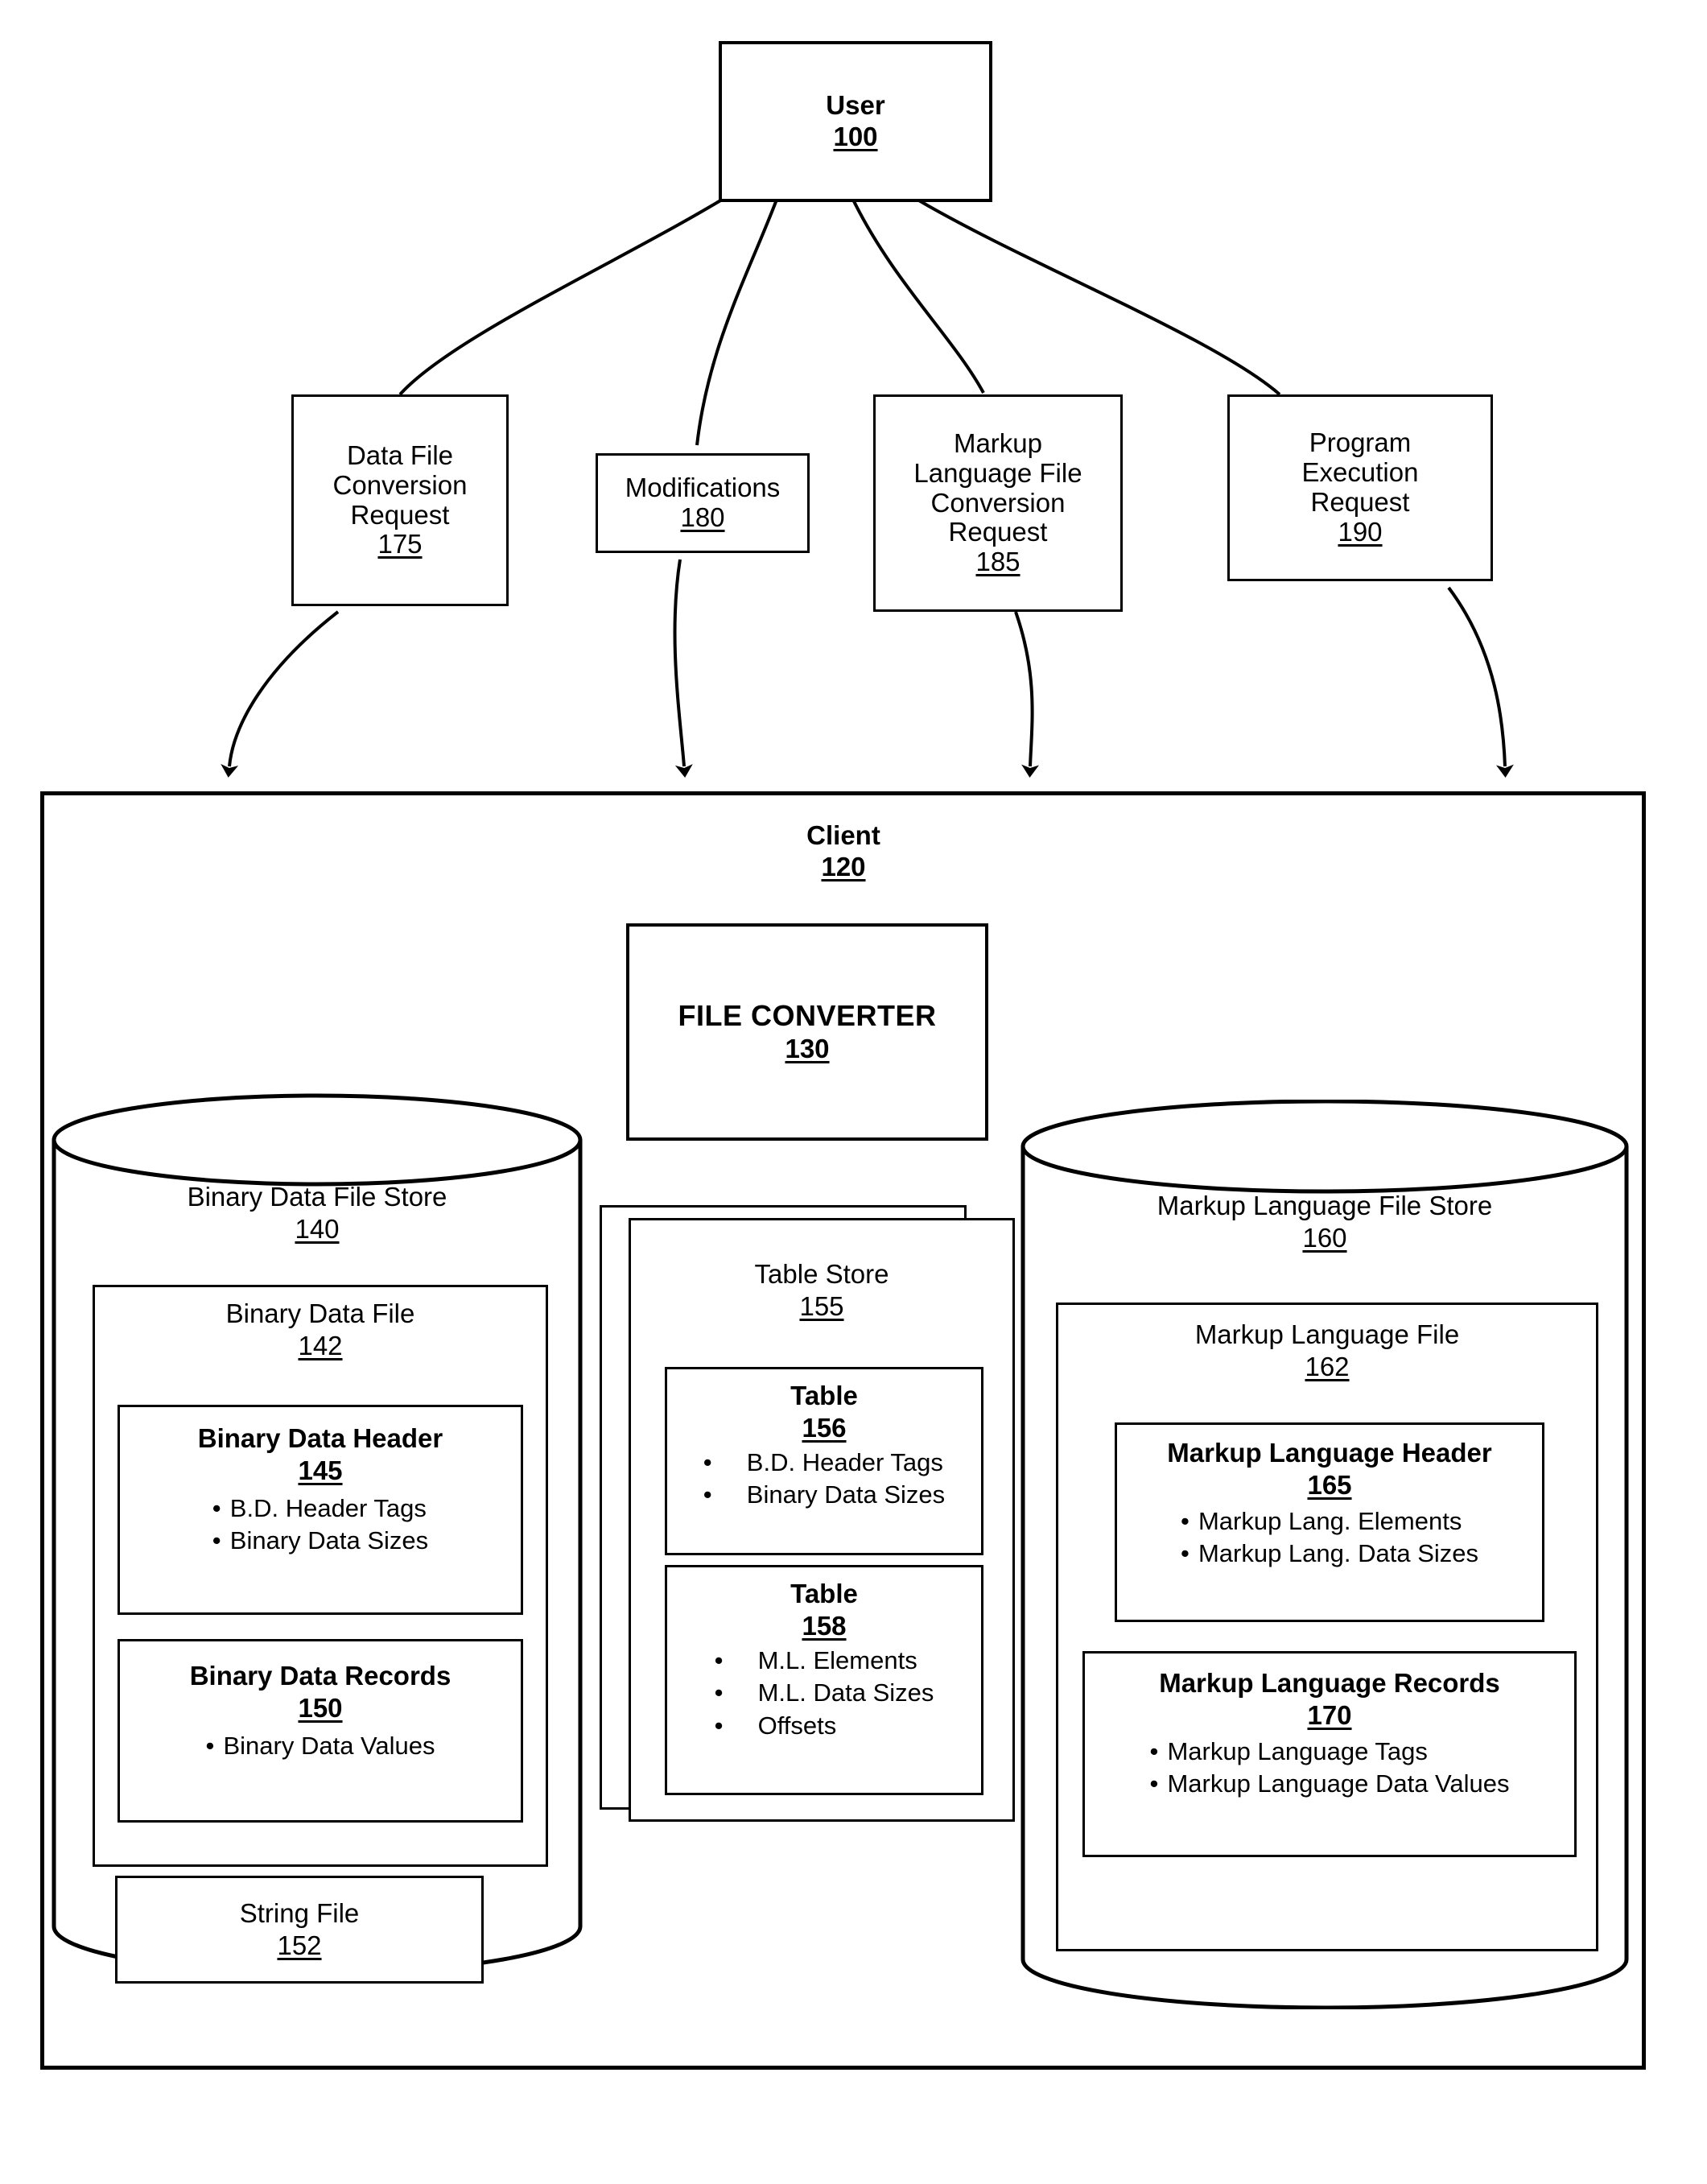 The width and height of the screenshot is (1707, 2184). Describe the element at coordinates (843, 866) in the screenshot. I see `client-number: 120` at that location.